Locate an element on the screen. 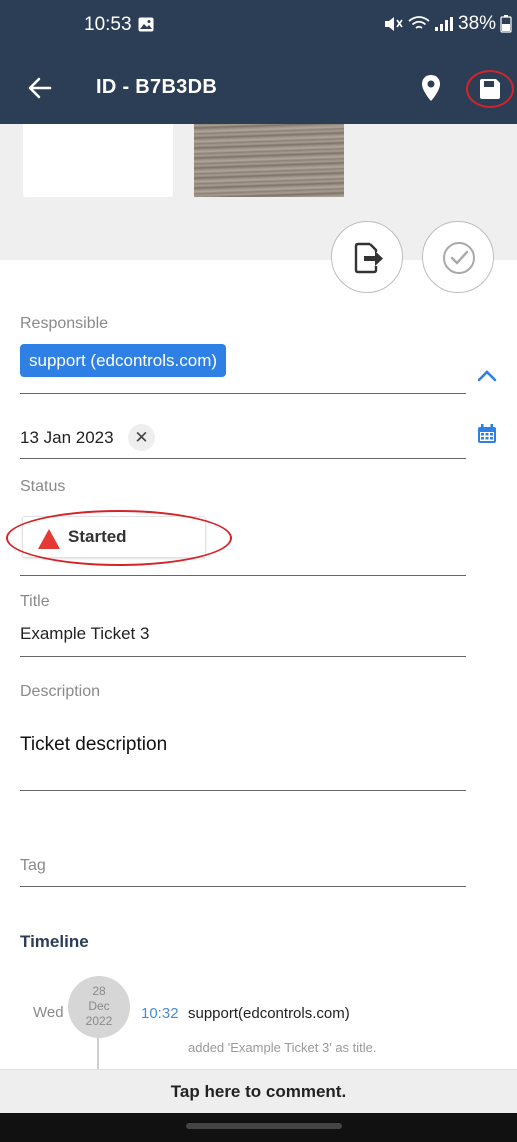 Image resolution: width=517 pixels, height=1142 pixels. timeline-action: added 'Example Ticket 3' as title. is located at coordinates (282, 1047).